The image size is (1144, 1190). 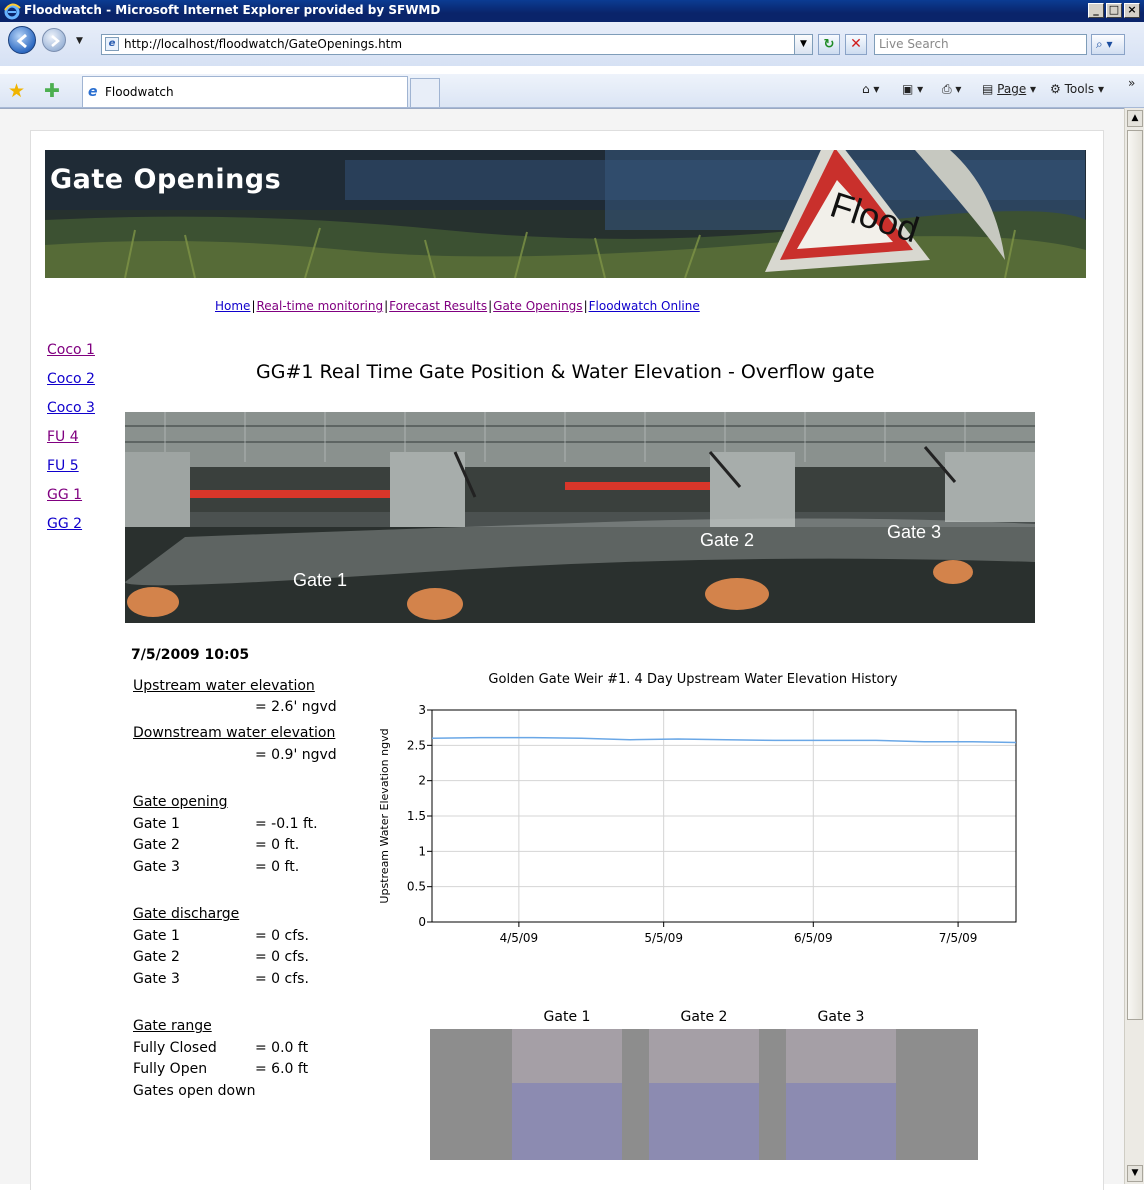 What do you see at coordinates (1079, 89) in the screenshot?
I see `tools-menu-label: Tools` at bounding box center [1079, 89].